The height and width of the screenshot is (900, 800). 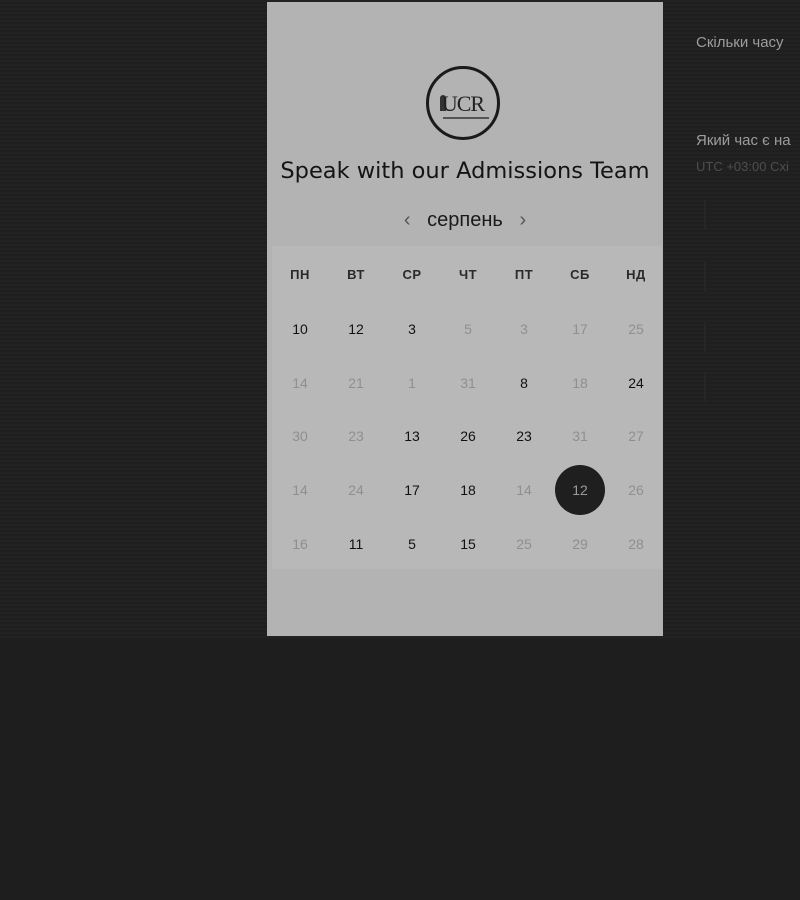 I want to click on day-number: 27, so click(x=636, y=436).